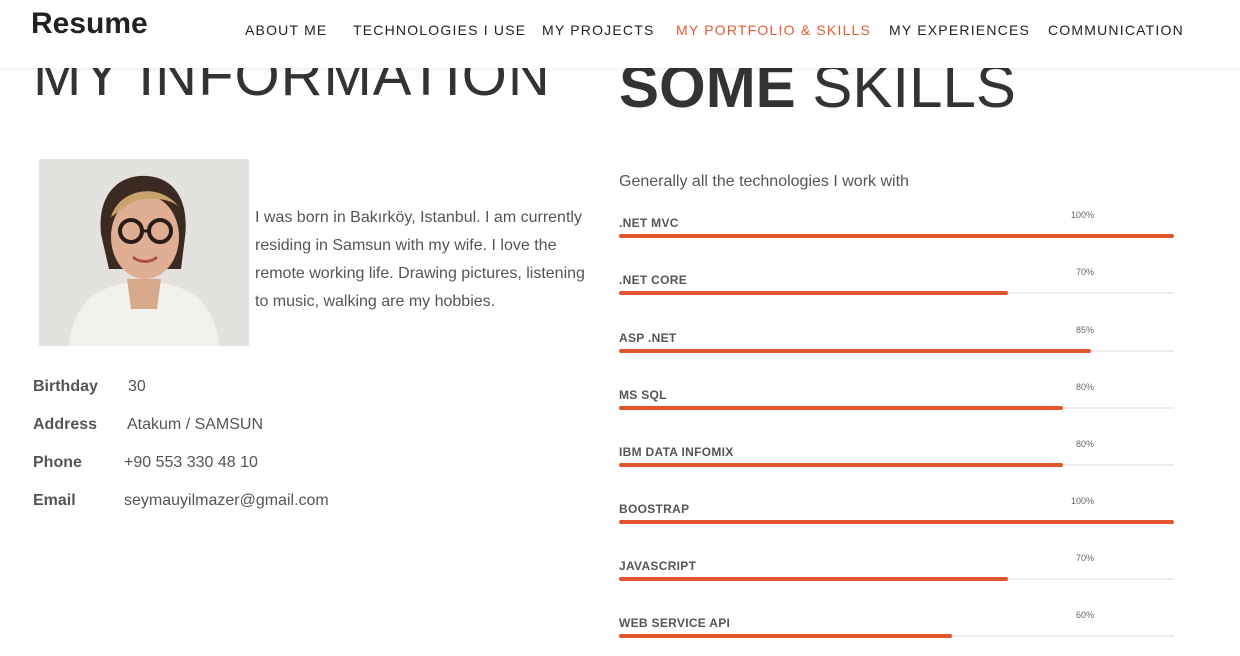  I want to click on email-label: Email, so click(54, 500).